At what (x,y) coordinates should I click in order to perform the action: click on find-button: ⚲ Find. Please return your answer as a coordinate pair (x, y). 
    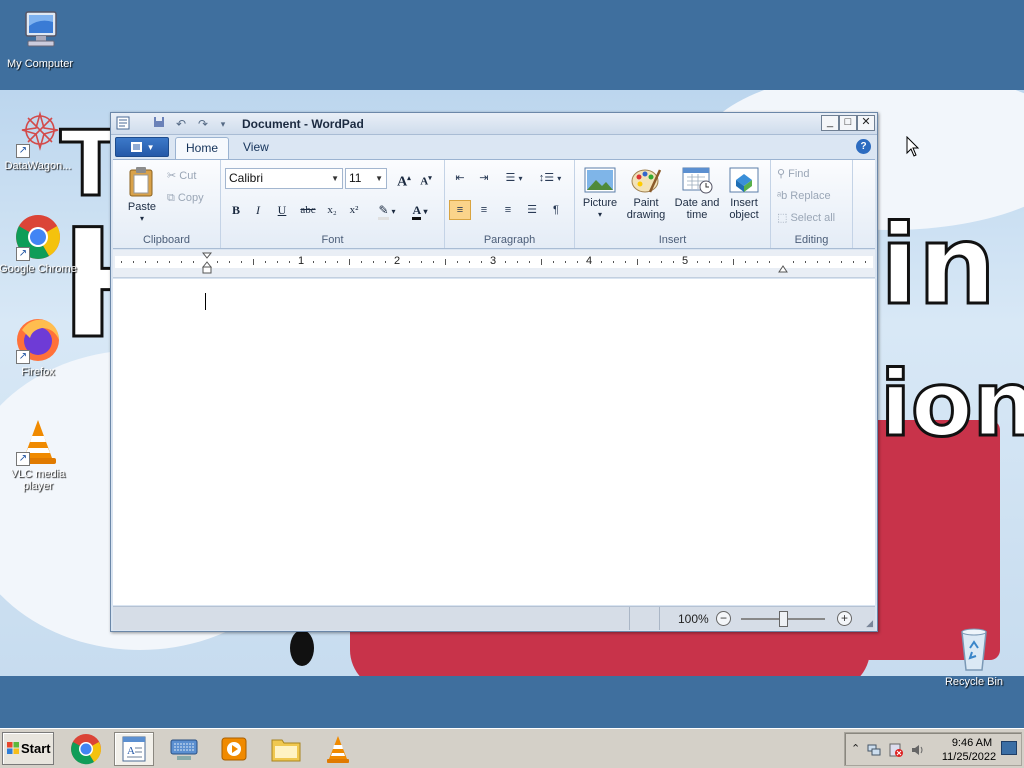
    Looking at the image, I should click on (793, 174).